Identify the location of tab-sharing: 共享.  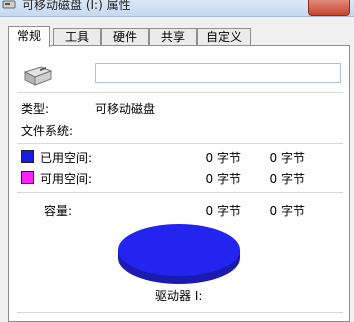
(173, 36).